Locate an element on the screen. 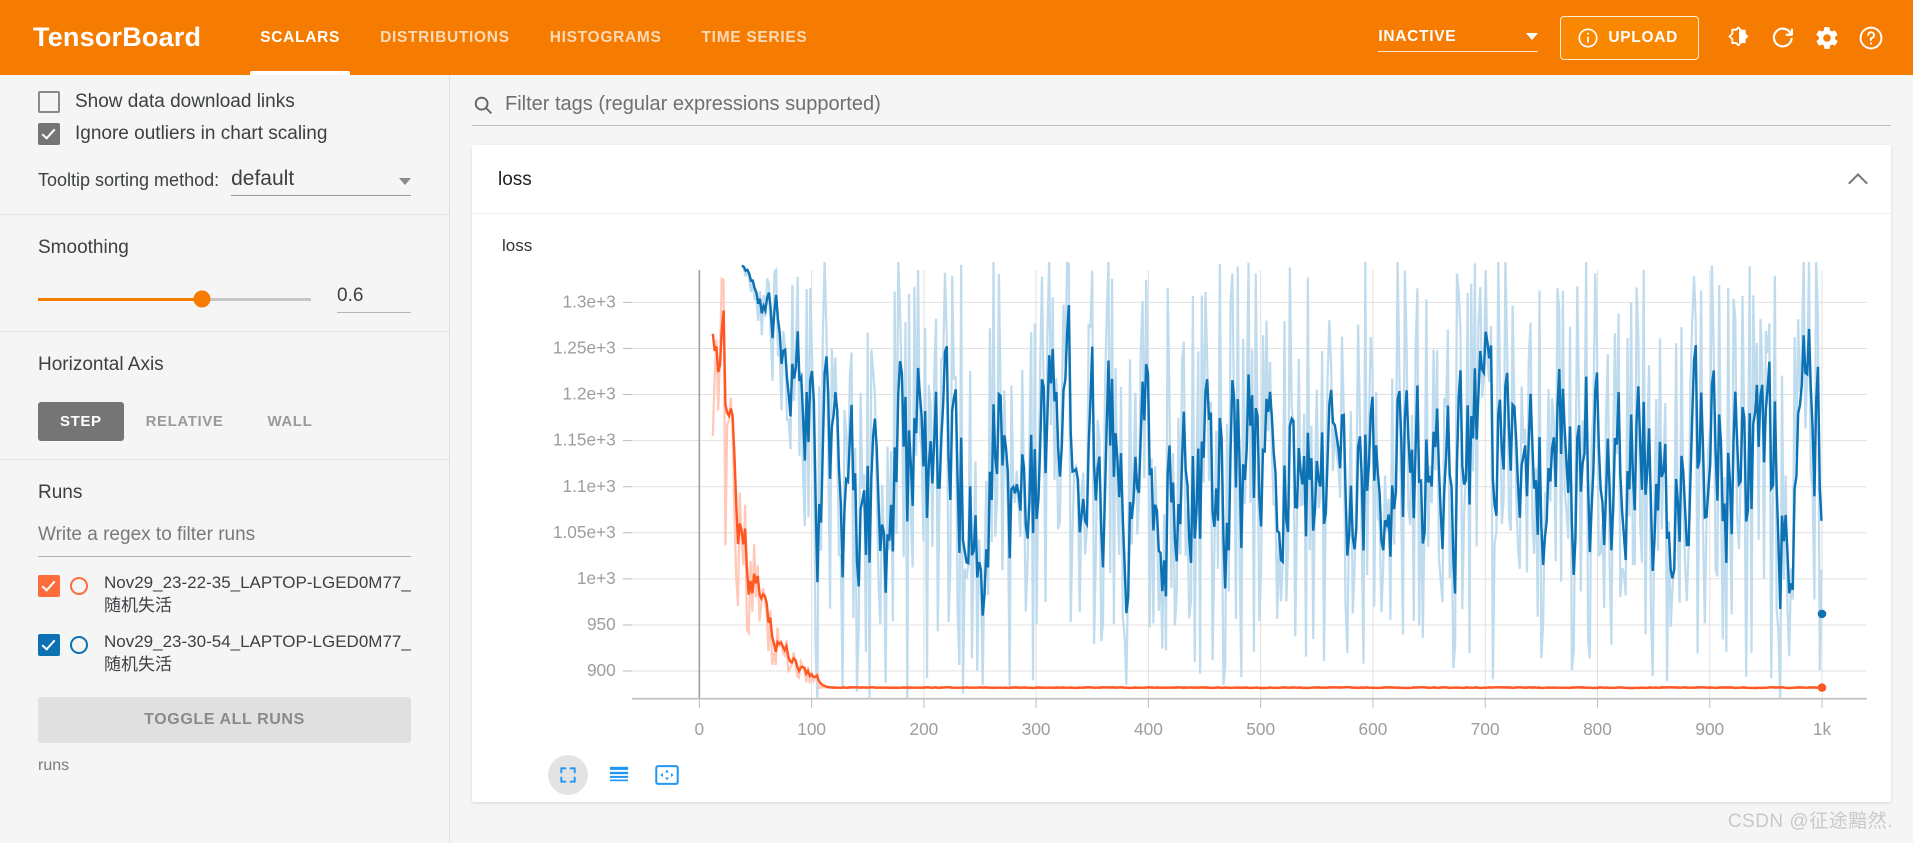 Image resolution: width=1913 pixels, height=843 pixels. tab-scalars-label: SCALARS is located at coordinates (300, 37).